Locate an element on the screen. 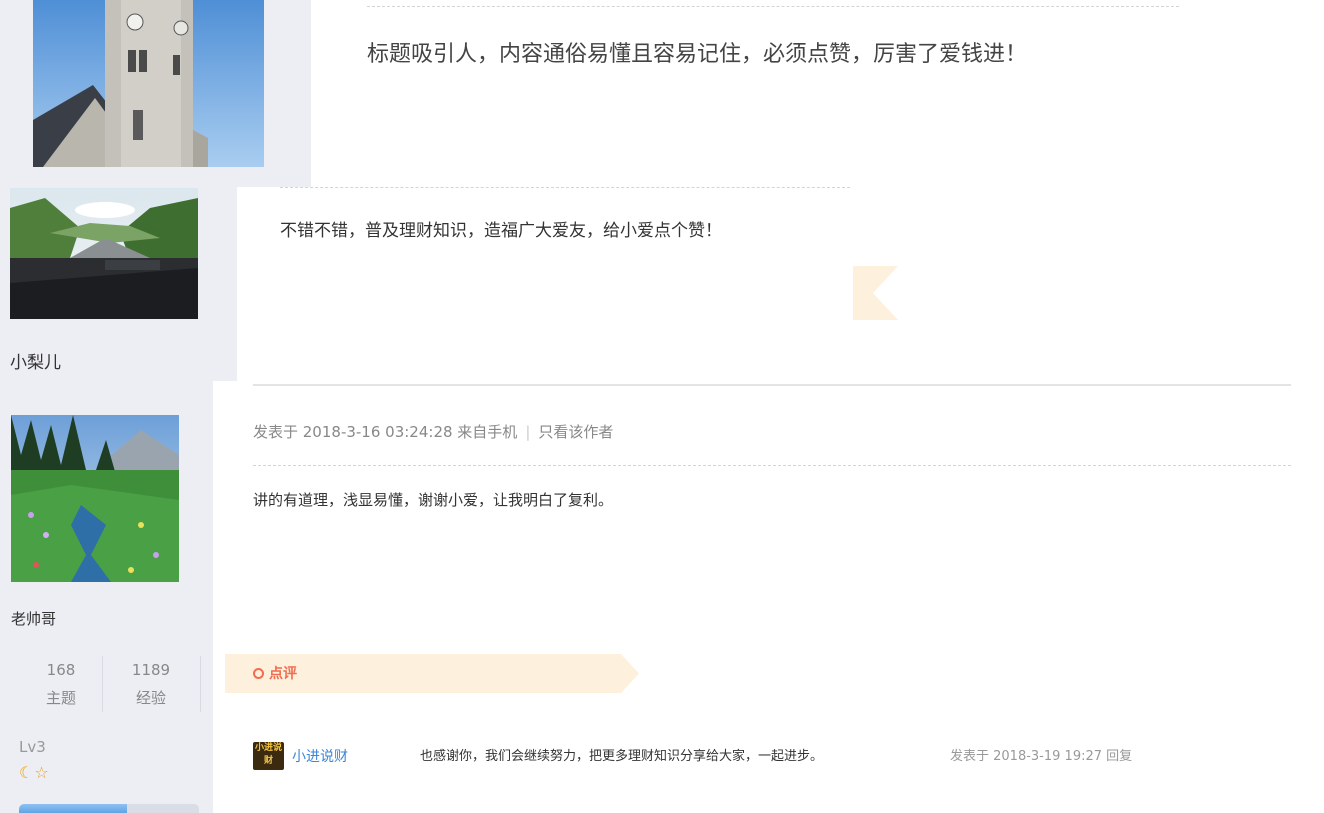 Image resolution: width=1324 pixels, height=813 pixels. author-stats: 168 主题 1189 经验 is located at coordinates (111, 684).